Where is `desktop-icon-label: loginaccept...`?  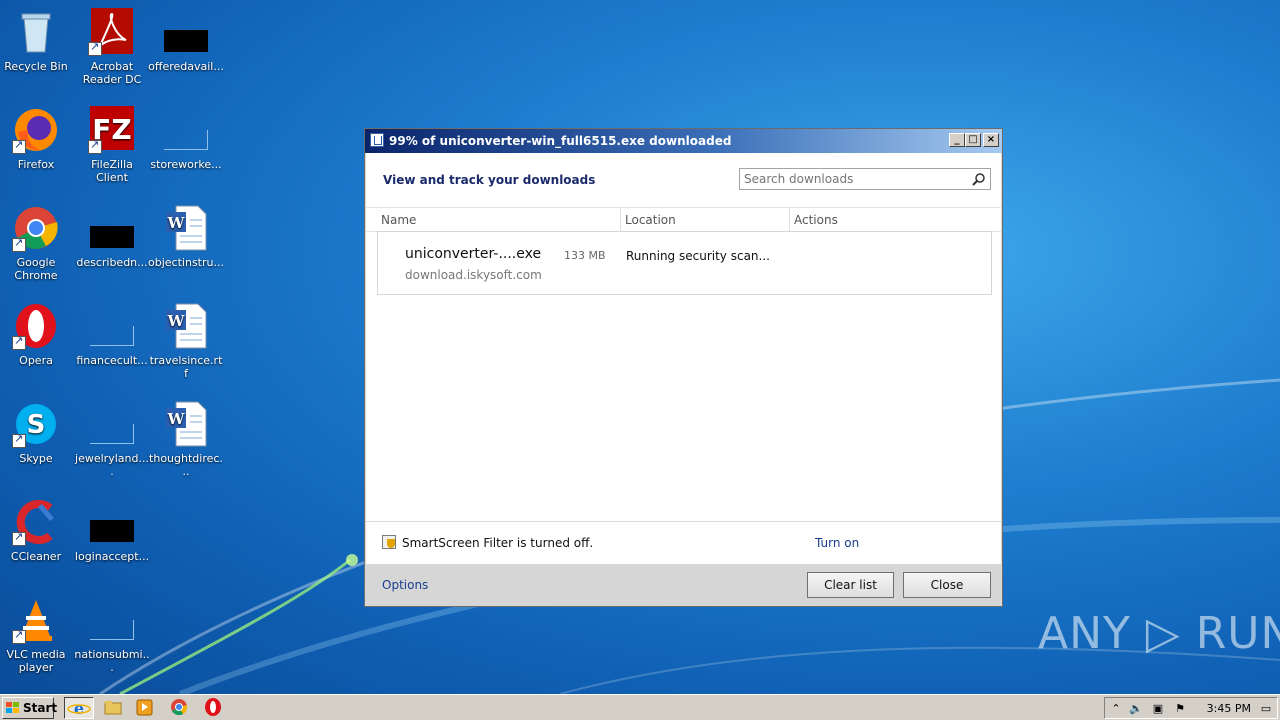
desktop-icon-label: loginaccept... is located at coordinates (112, 556).